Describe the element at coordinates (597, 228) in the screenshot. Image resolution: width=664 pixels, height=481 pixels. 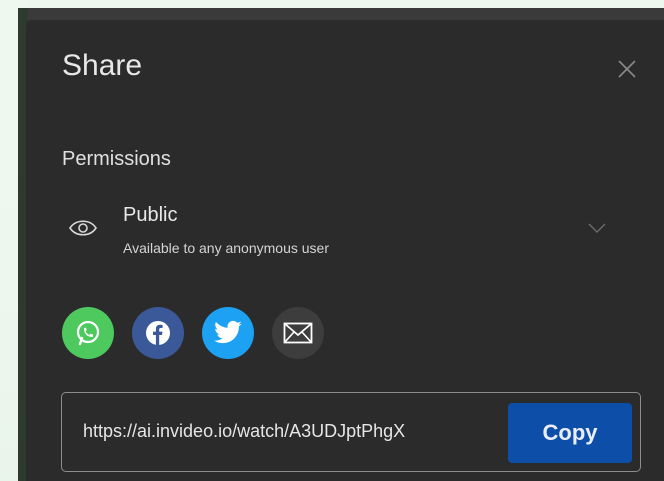
I see `chevron-down-icon` at that location.